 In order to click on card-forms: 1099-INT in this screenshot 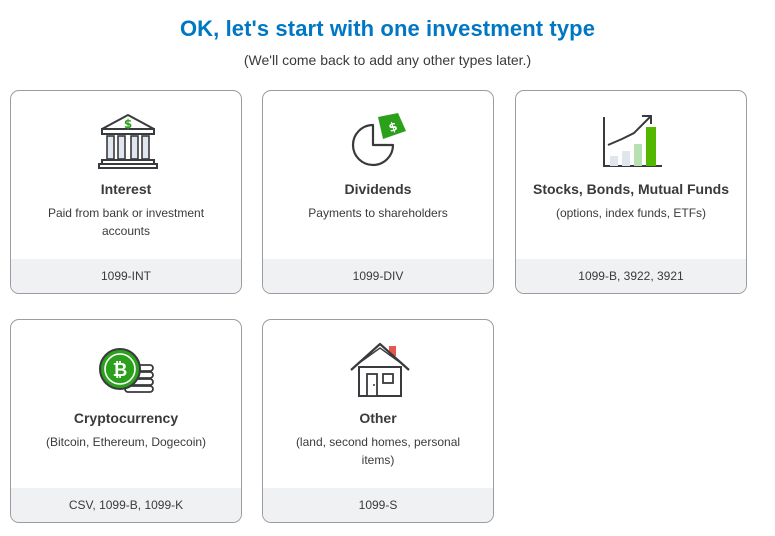, I will do `click(126, 276)`.